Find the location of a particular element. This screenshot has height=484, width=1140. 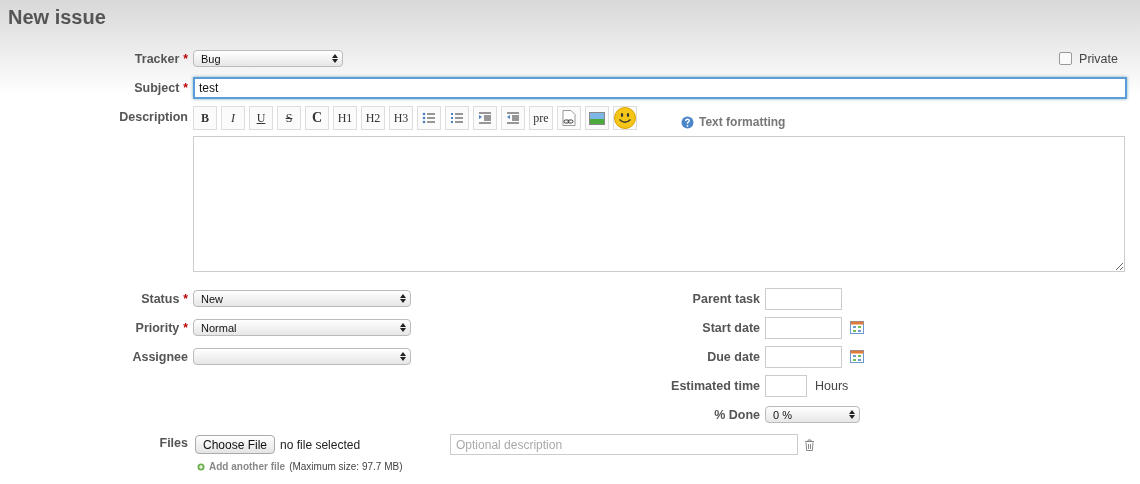

document-link-icon is located at coordinates (569, 118).